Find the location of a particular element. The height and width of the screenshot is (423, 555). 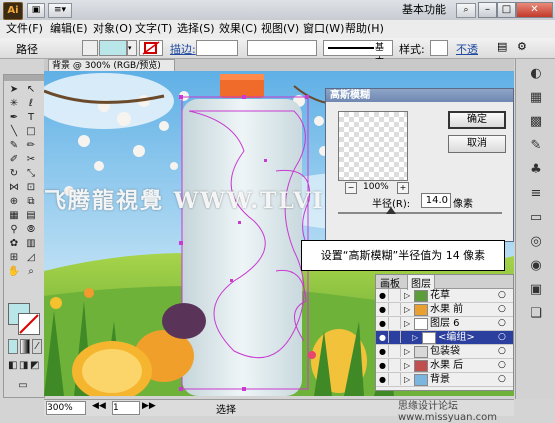

first-page-icon: ◀◀ is located at coordinates (99, 406).